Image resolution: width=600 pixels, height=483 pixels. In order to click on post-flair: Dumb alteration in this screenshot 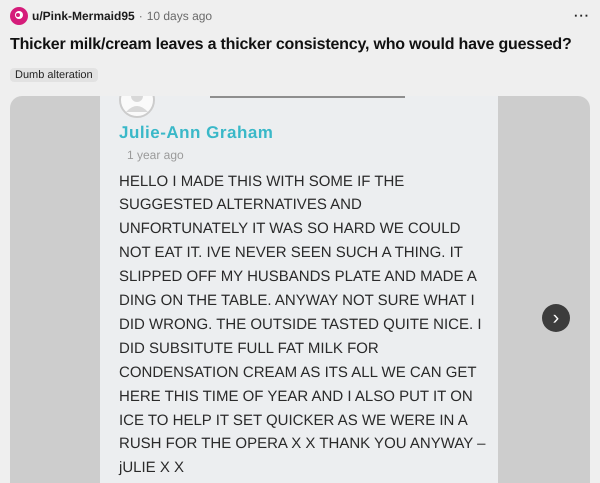, I will do `click(54, 75)`.